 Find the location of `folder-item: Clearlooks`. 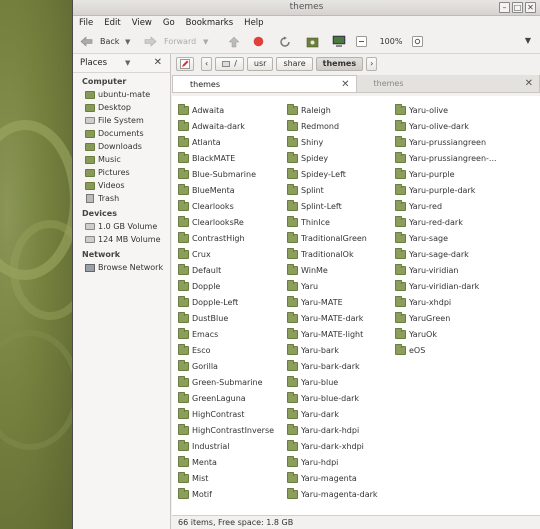

folder-item: Clearlooks is located at coordinates (226, 206).